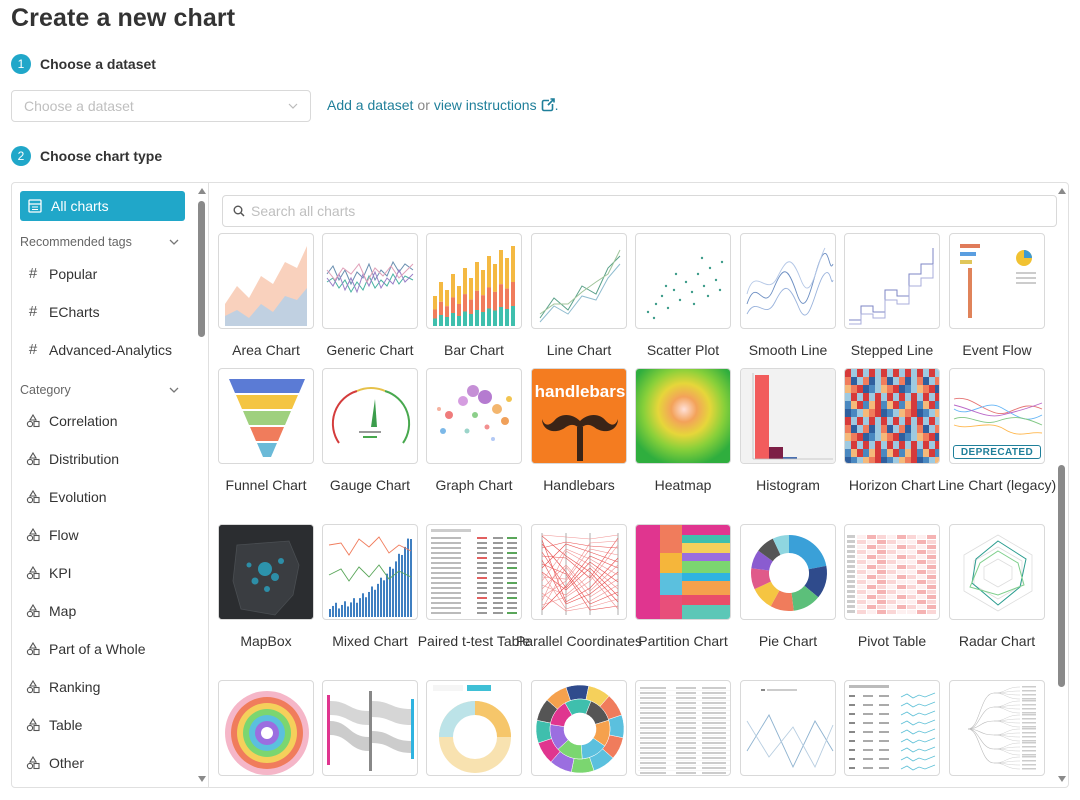  What do you see at coordinates (102, 206) in the screenshot?
I see `sidebar-item-all-charts: All charts` at bounding box center [102, 206].